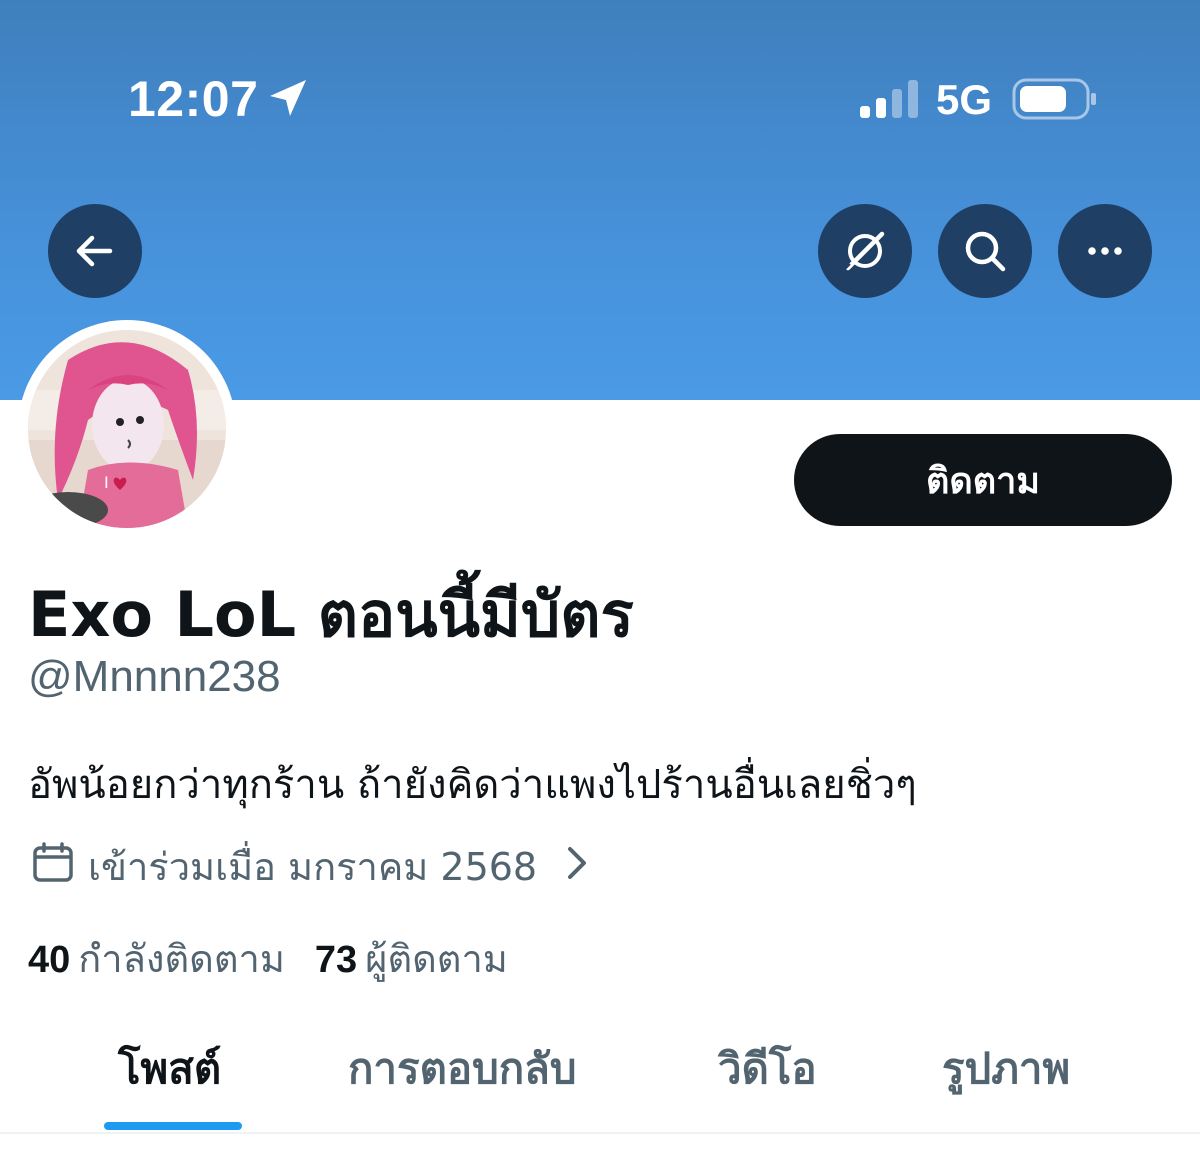 Image resolution: width=1200 pixels, height=1150 pixels. What do you see at coordinates (983, 480) in the screenshot?
I see `follow-button: ติดตาม` at bounding box center [983, 480].